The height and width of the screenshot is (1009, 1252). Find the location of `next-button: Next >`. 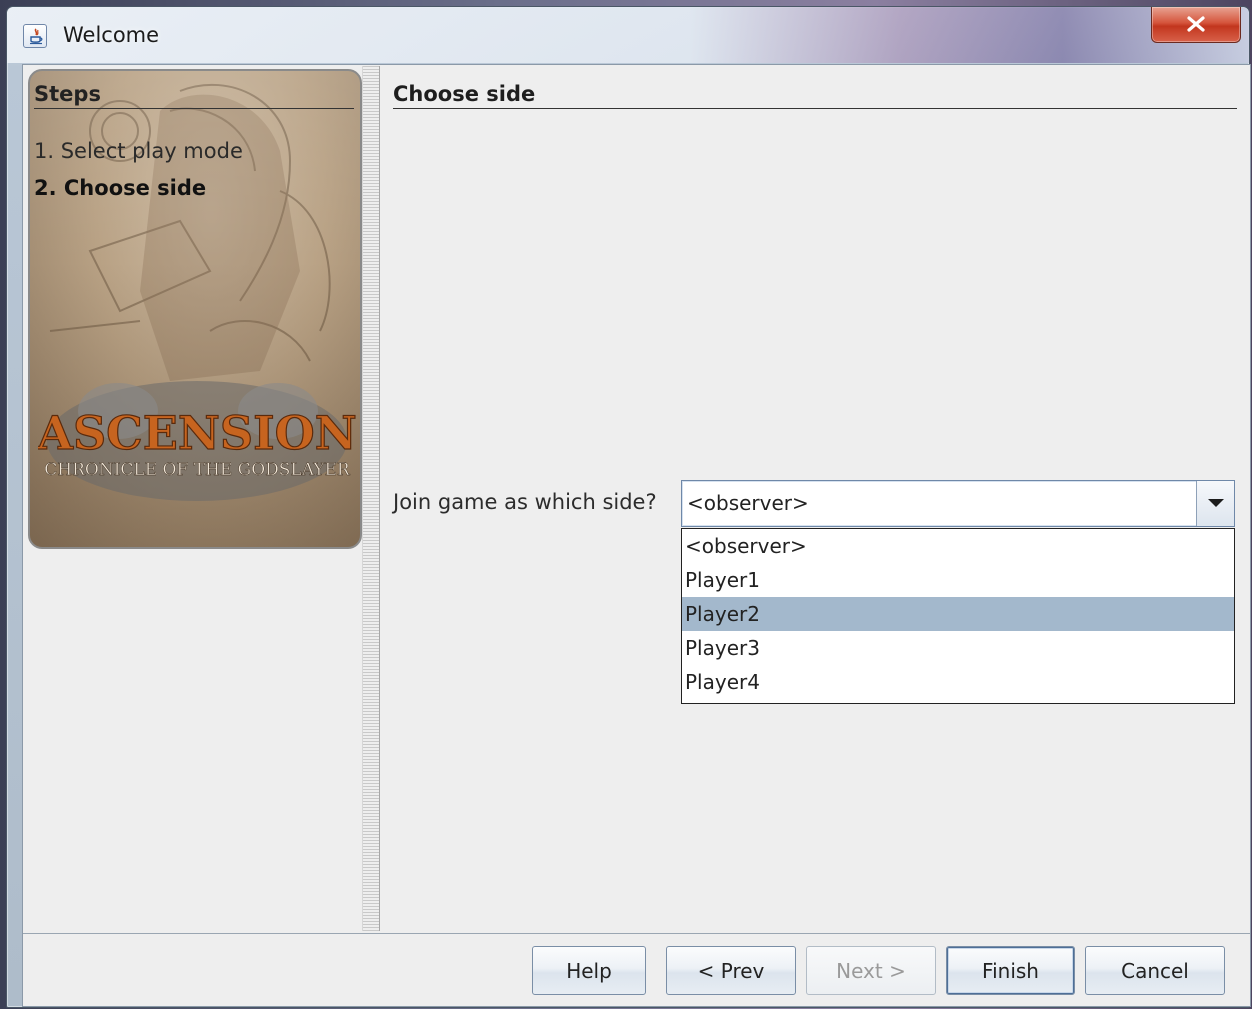

next-button: Next > is located at coordinates (871, 970).